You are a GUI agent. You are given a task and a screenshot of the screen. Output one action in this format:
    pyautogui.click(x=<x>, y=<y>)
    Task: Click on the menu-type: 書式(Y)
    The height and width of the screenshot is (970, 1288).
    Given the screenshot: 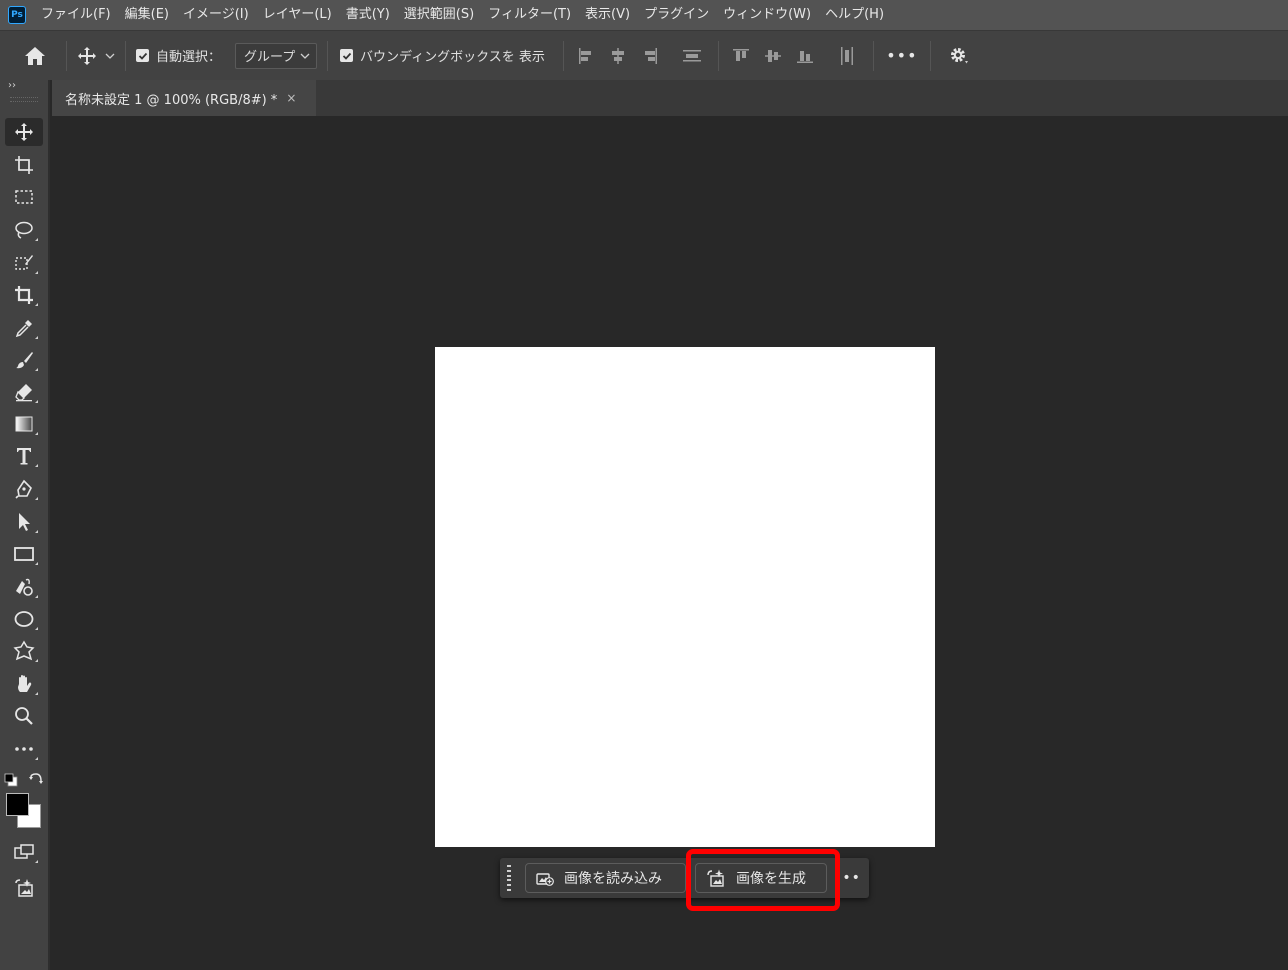 What is the action you would take?
    pyautogui.click(x=368, y=15)
    